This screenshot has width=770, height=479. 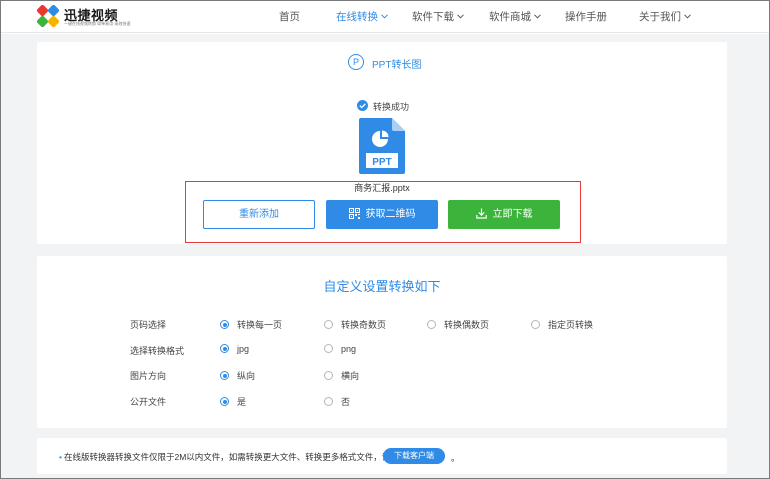 What do you see at coordinates (349, 349) in the screenshot?
I see `option-label: png` at bounding box center [349, 349].